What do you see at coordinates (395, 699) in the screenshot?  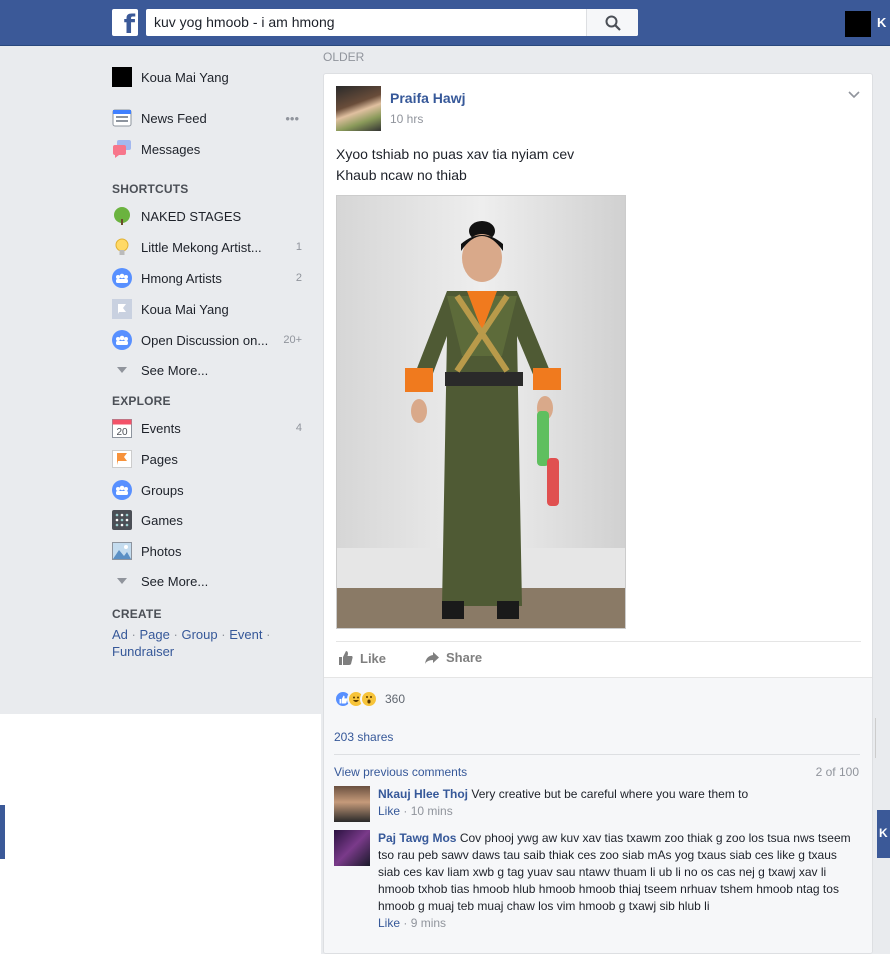 I see `reaction-count: 360` at bounding box center [395, 699].